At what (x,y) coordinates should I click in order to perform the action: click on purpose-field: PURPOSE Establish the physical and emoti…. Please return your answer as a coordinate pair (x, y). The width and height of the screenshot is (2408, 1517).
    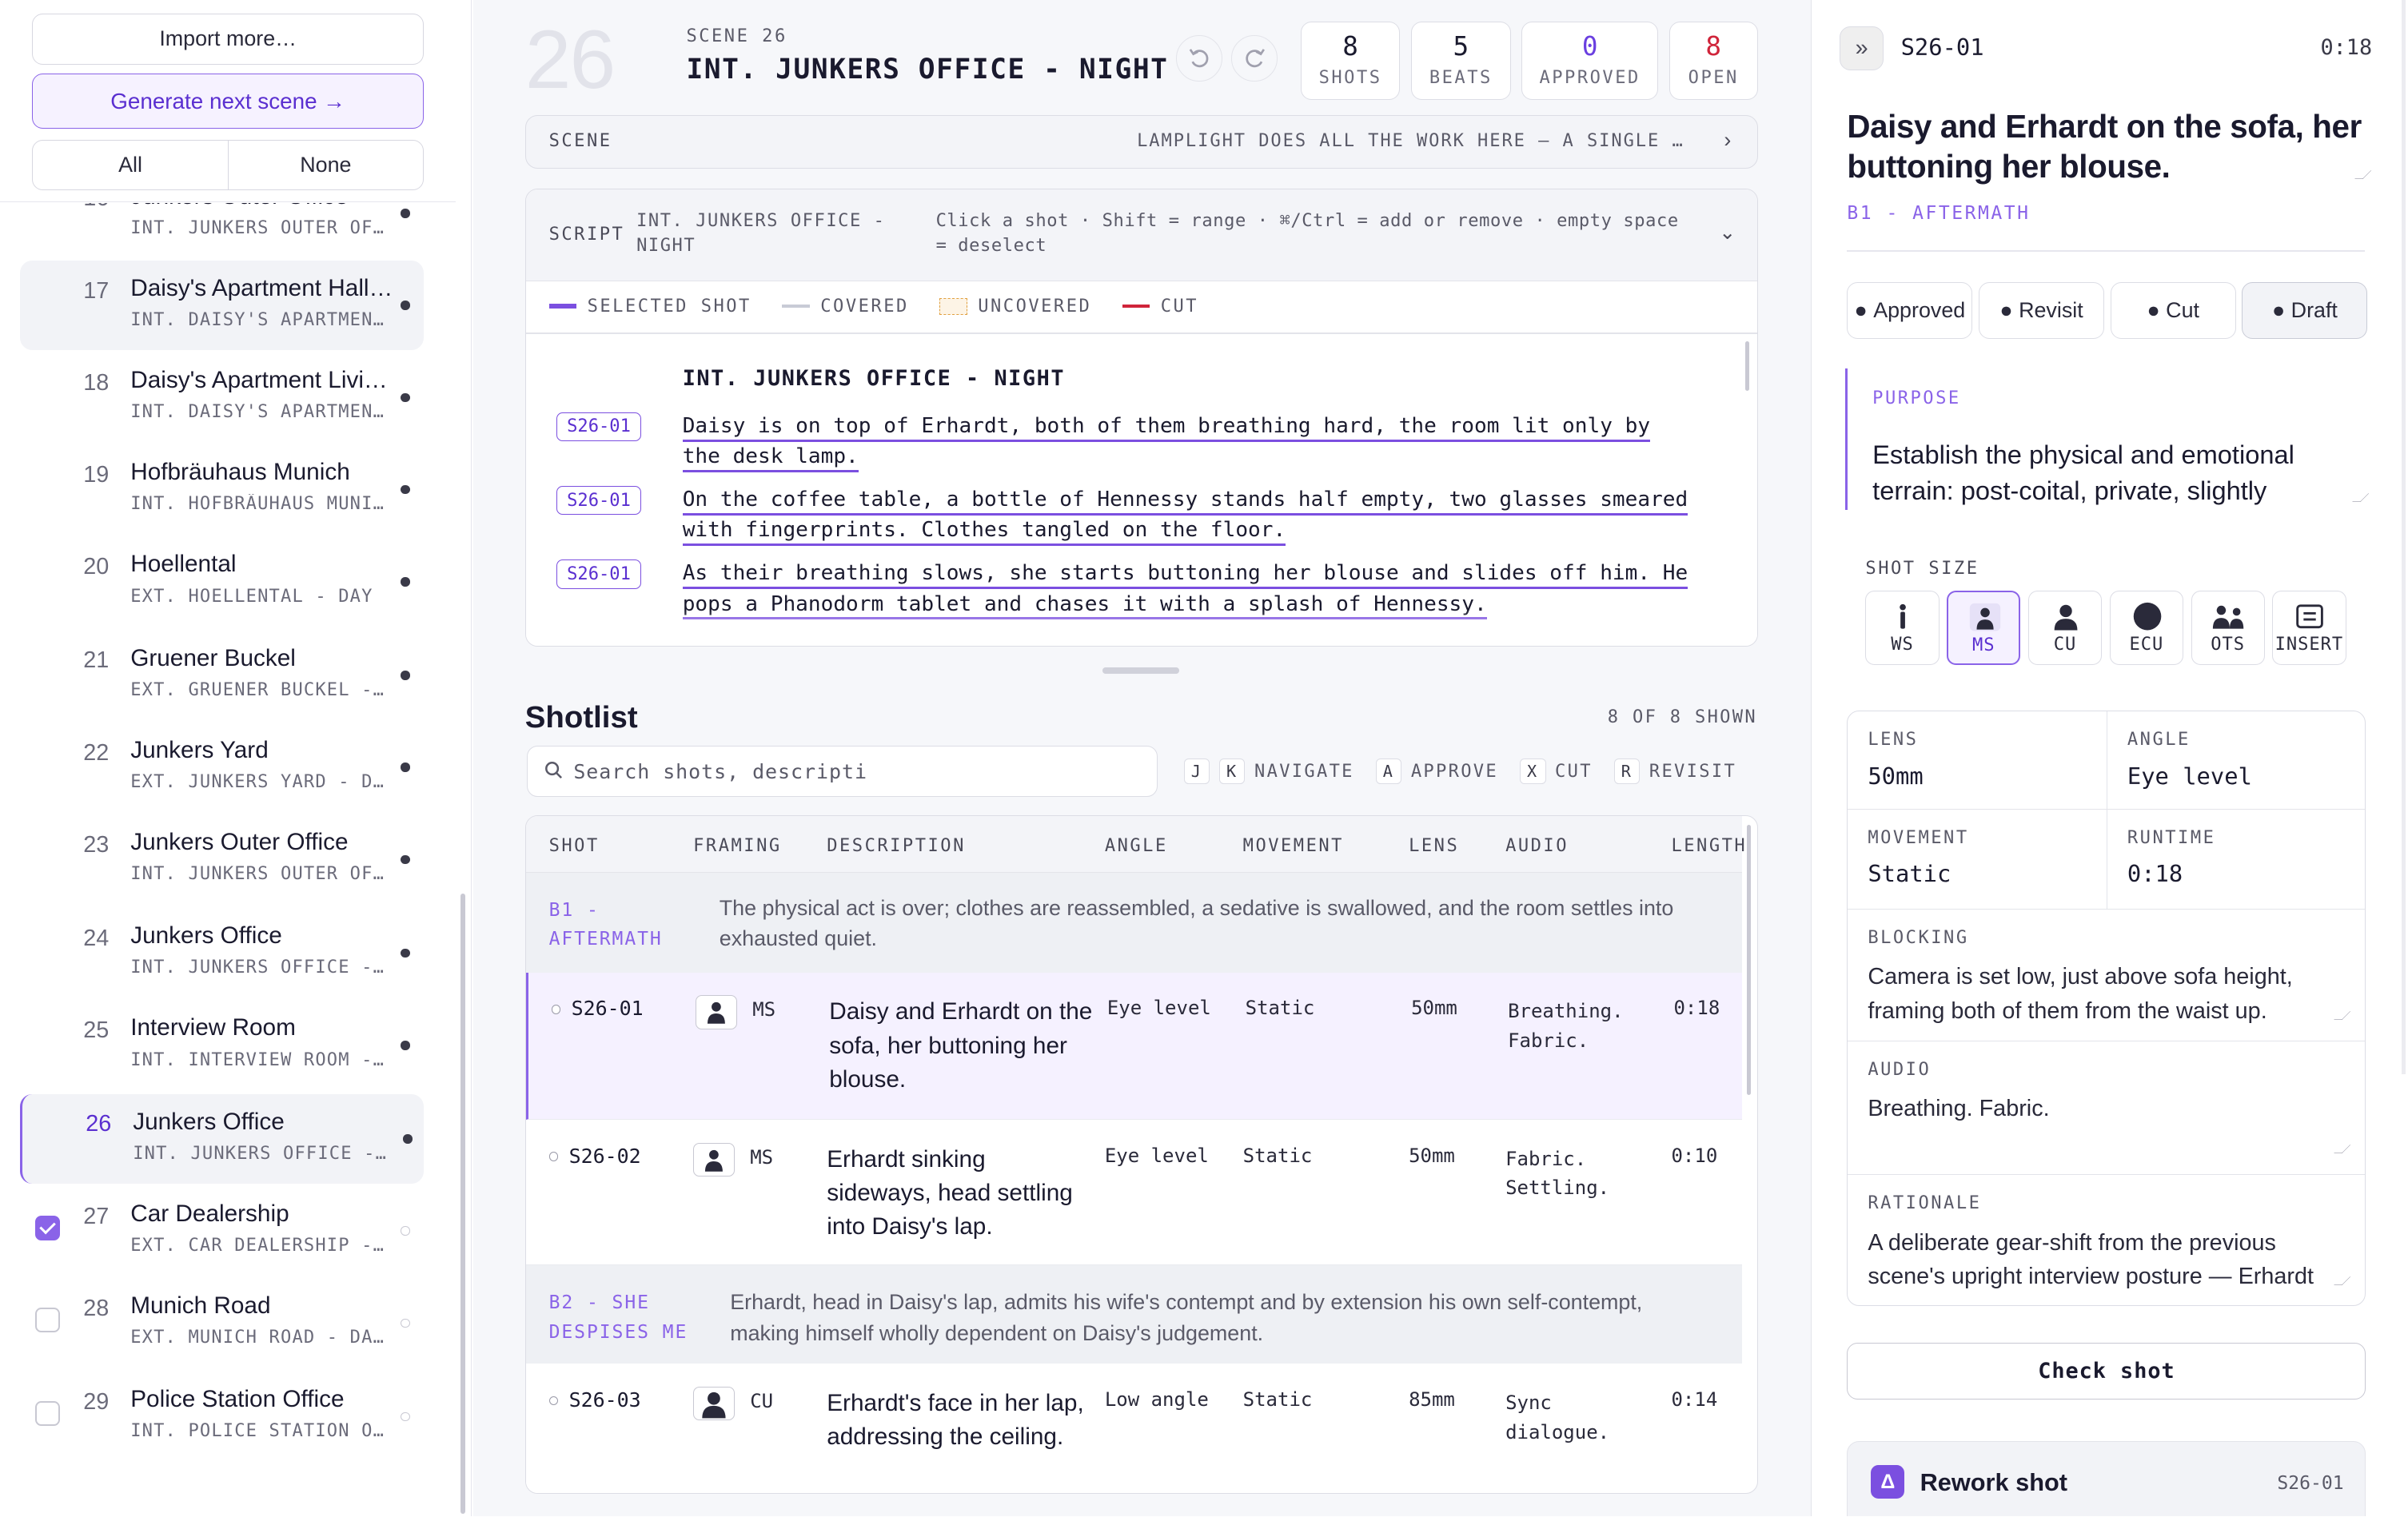
    Looking at the image, I should click on (2107, 439).